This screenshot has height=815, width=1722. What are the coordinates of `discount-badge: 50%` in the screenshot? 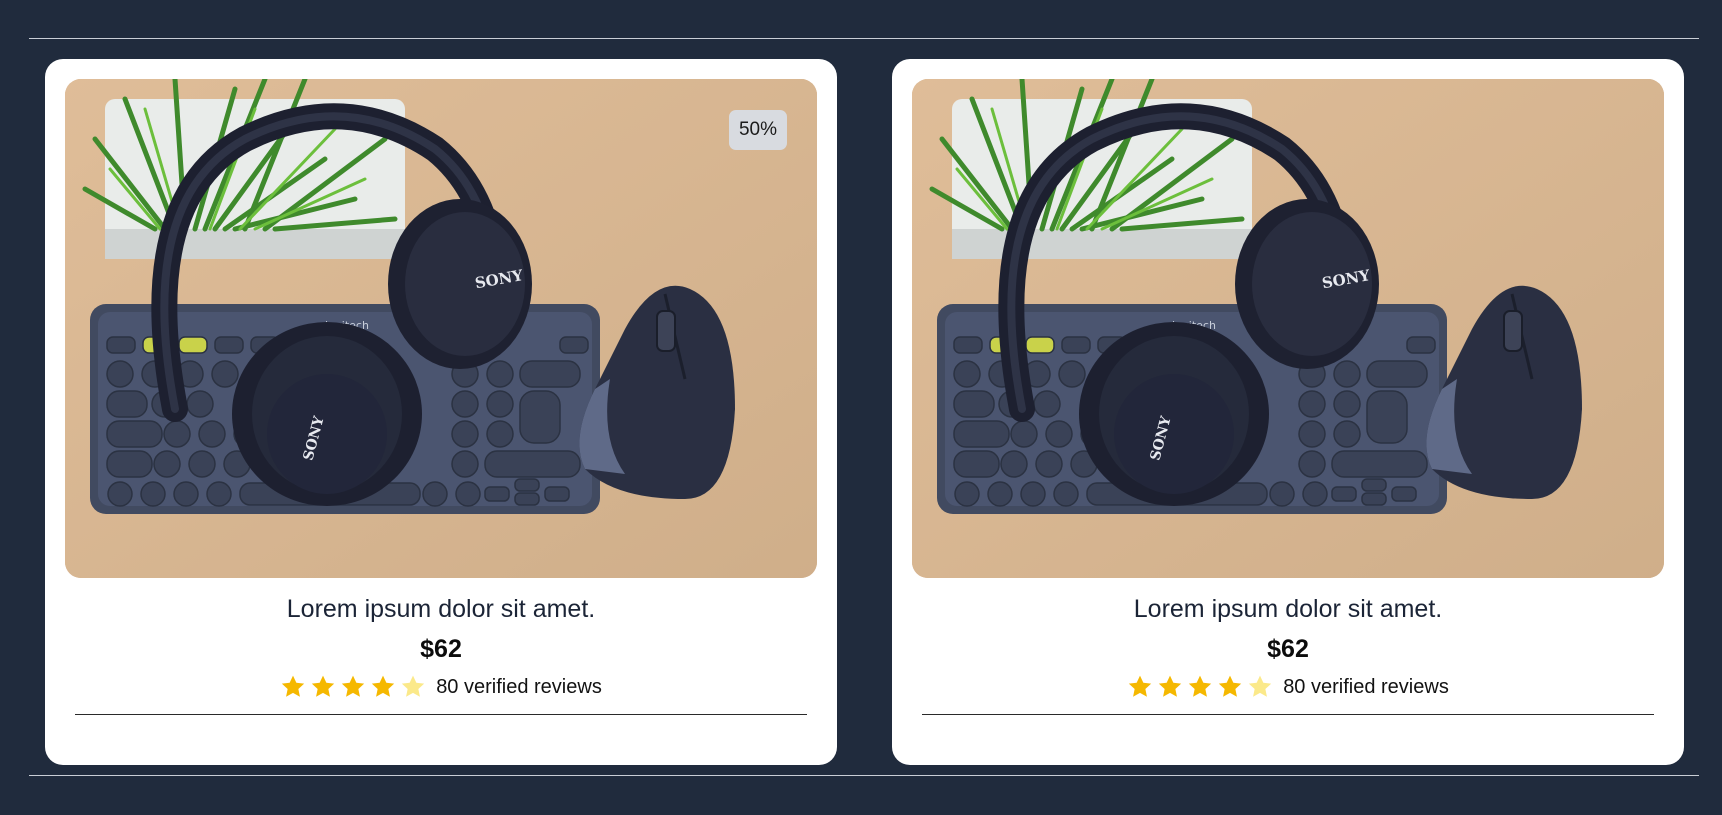 It's located at (757, 130).